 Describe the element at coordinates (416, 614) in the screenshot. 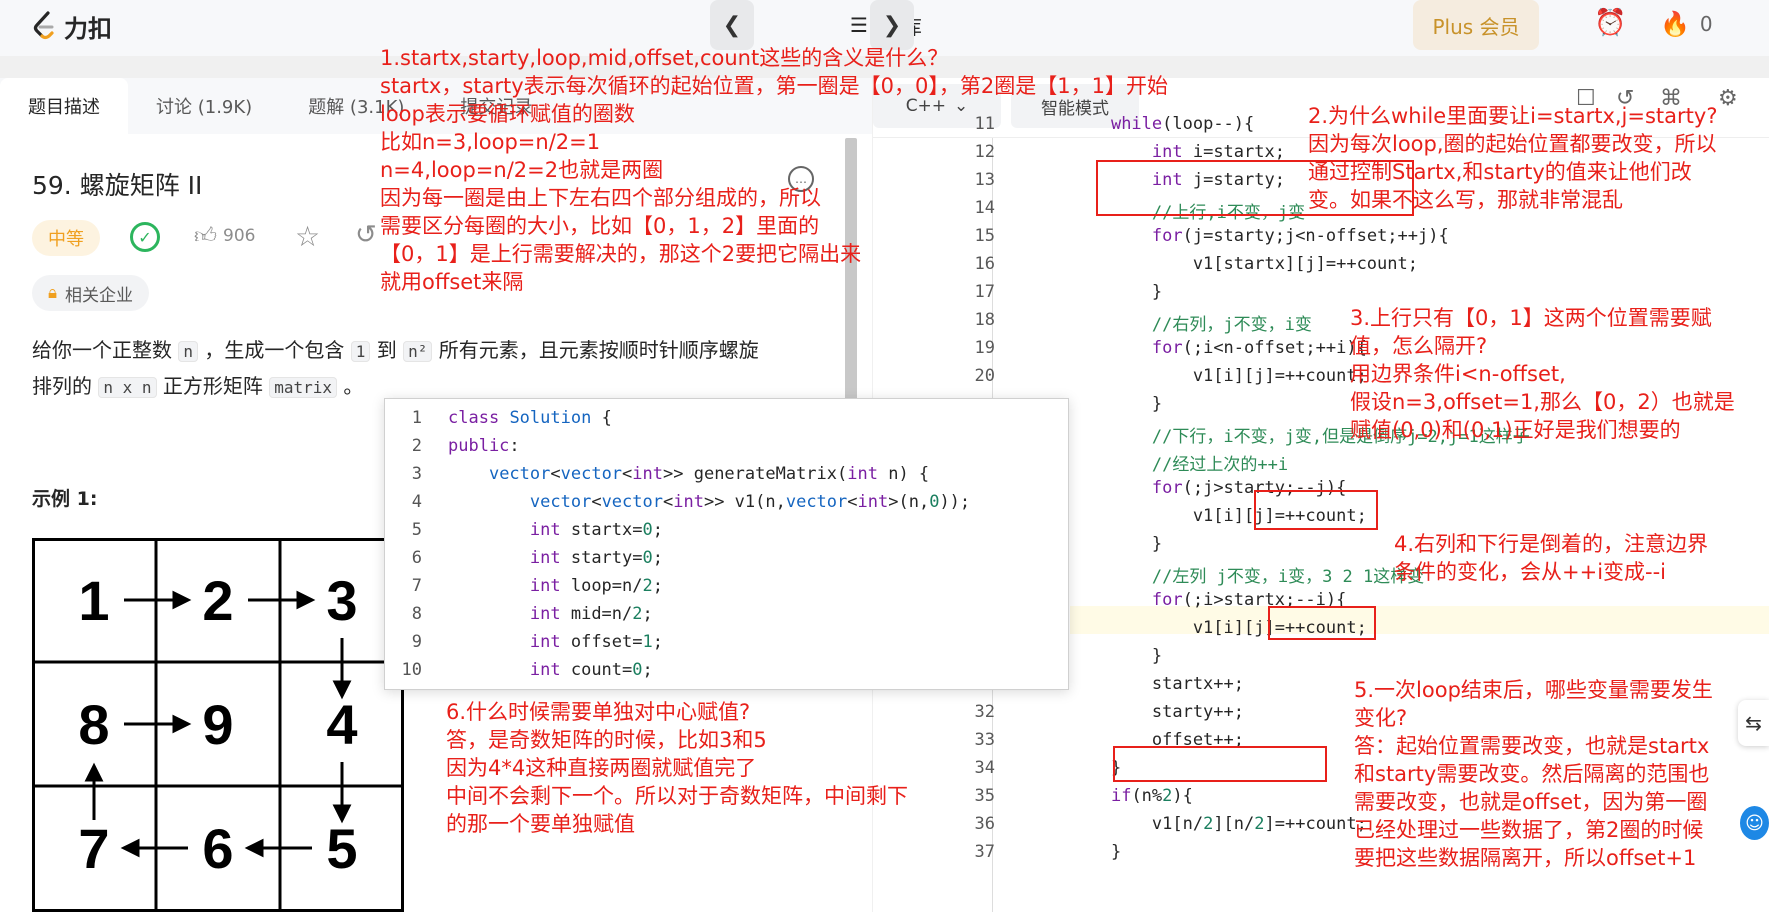

I see `popup-line-number: 8` at that location.